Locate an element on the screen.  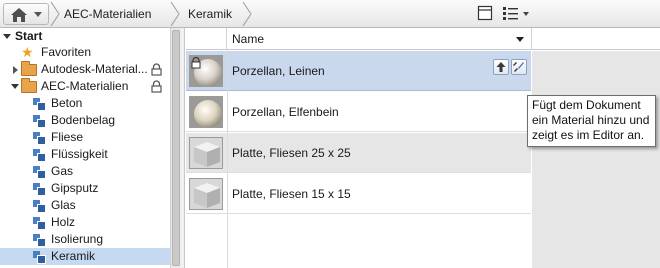
star-icon: ★ is located at coordinates (27, 52).